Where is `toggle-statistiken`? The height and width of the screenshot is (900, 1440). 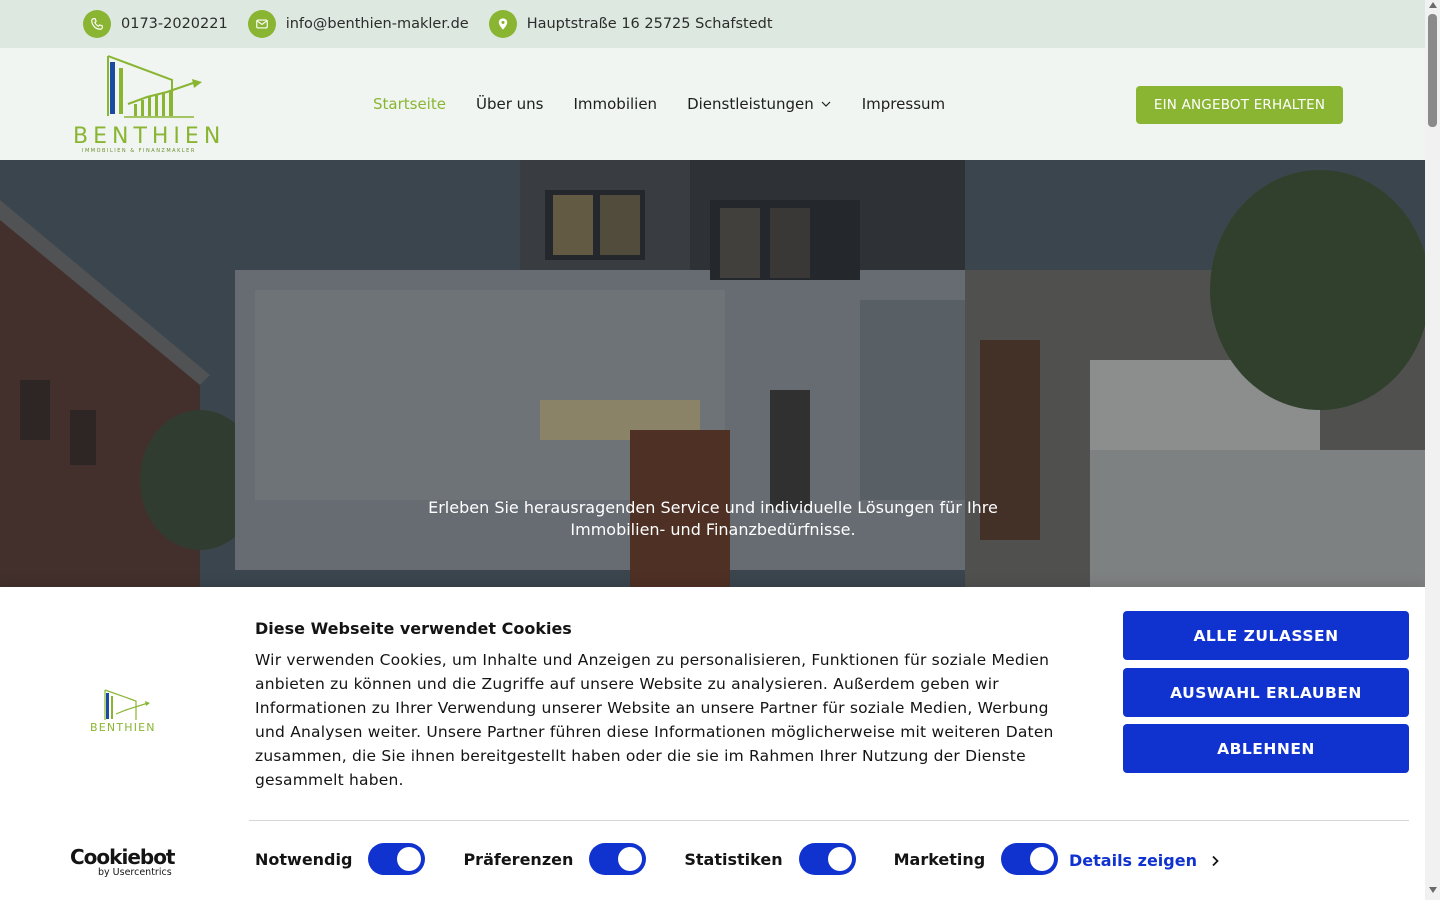 toggle-statistiken is located at coordinates (827, 859).